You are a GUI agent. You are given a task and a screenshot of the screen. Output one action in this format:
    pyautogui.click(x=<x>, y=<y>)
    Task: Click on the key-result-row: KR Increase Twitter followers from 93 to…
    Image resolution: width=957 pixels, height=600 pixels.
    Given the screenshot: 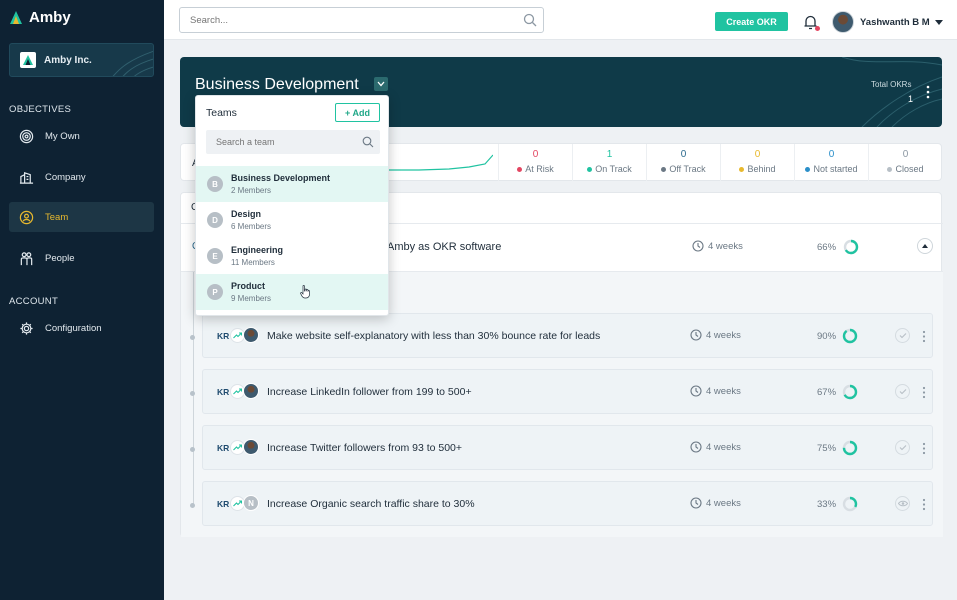 What is the action you would take?
    pyautogui.click(x=567, y=447)
    